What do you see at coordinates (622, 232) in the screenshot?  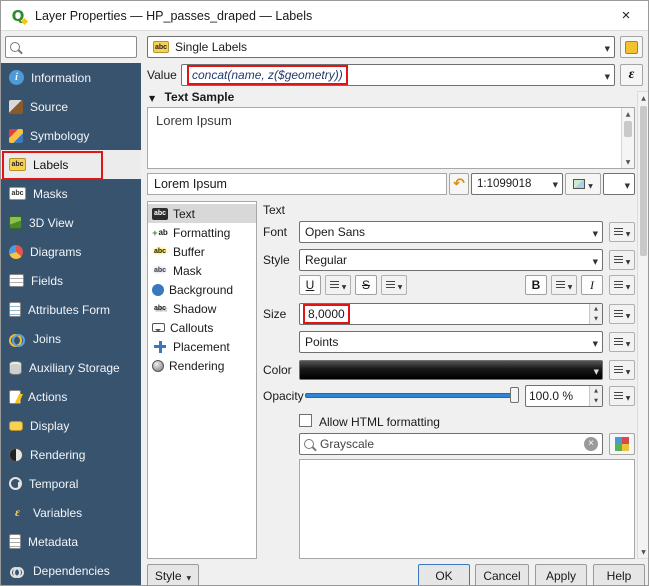 I see `font-data-defined-button` at bounding box center [622, 232].